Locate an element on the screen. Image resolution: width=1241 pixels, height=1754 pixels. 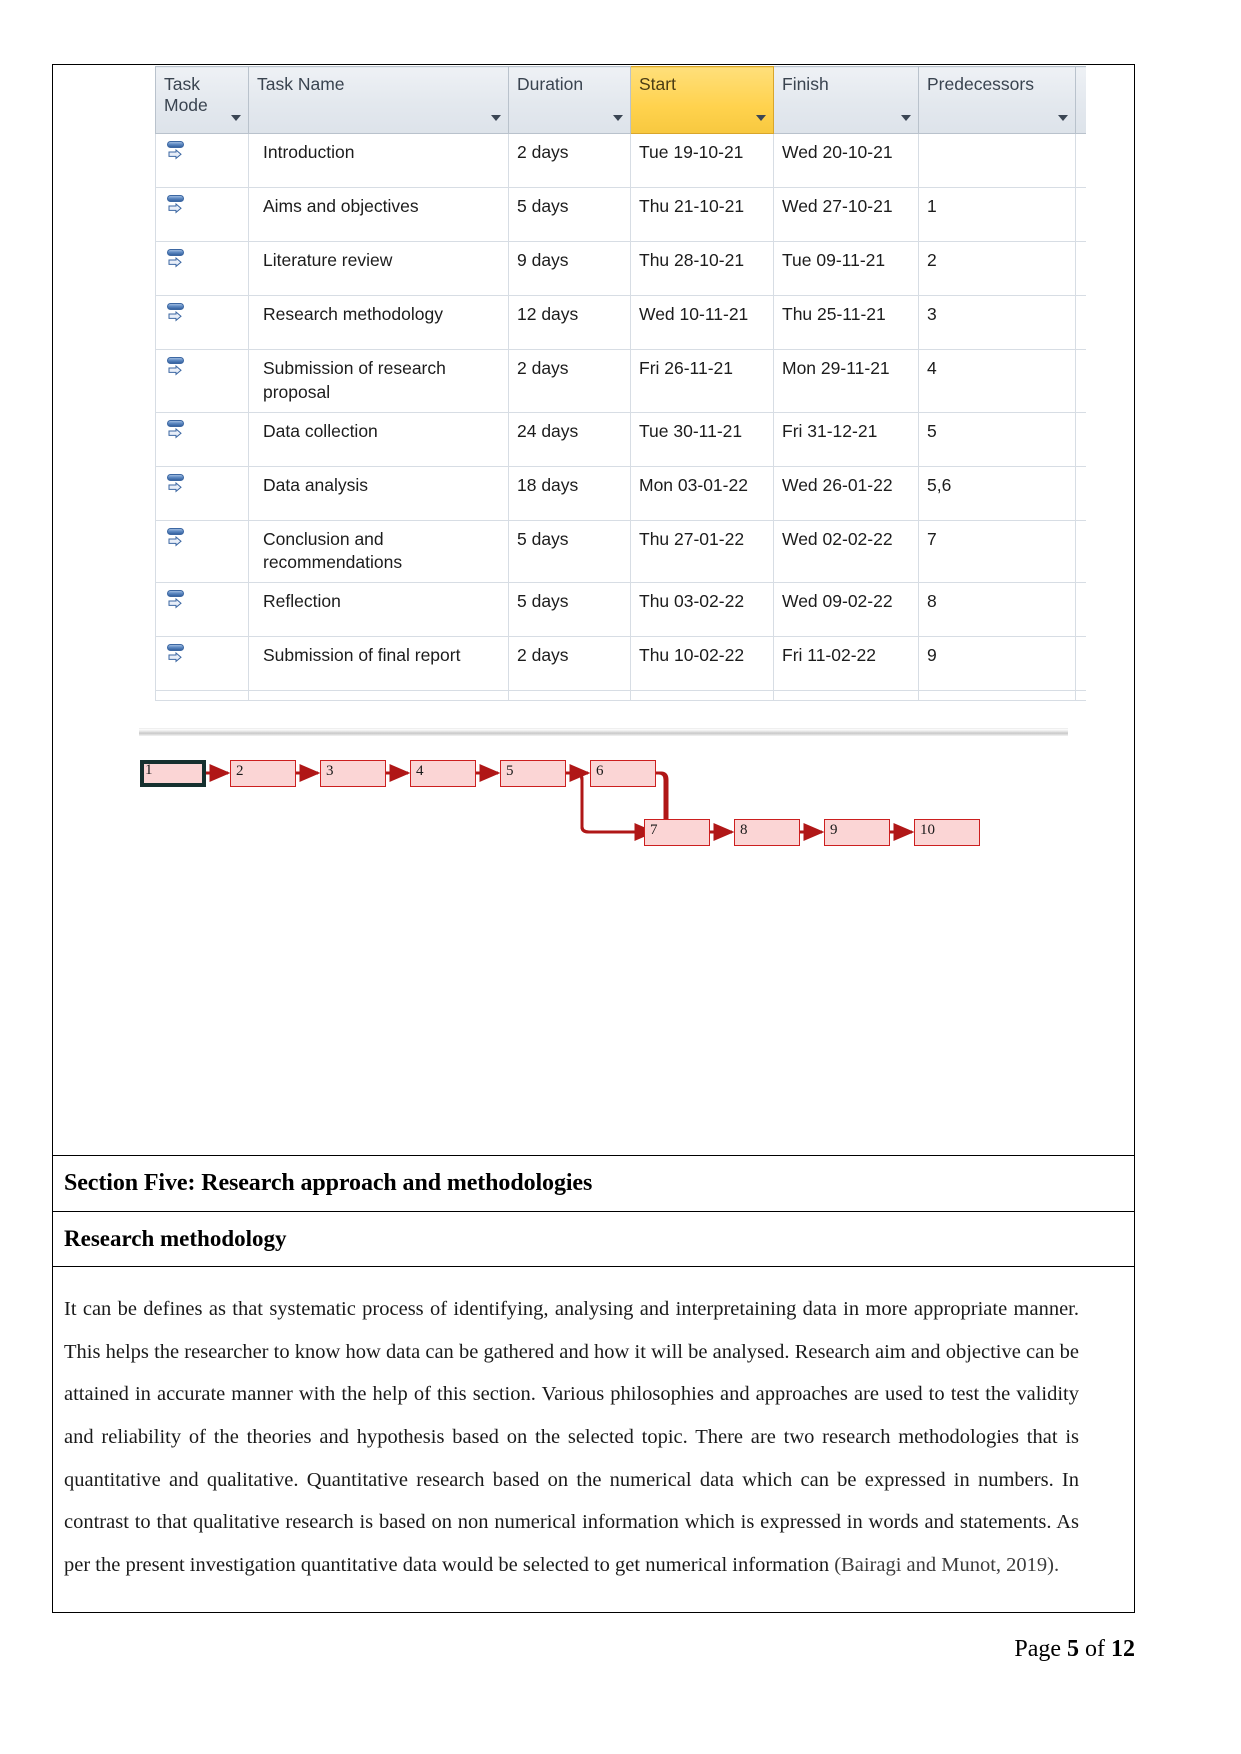
cell-start: Thu 21-10-21 is located at coordinates (702, 215).